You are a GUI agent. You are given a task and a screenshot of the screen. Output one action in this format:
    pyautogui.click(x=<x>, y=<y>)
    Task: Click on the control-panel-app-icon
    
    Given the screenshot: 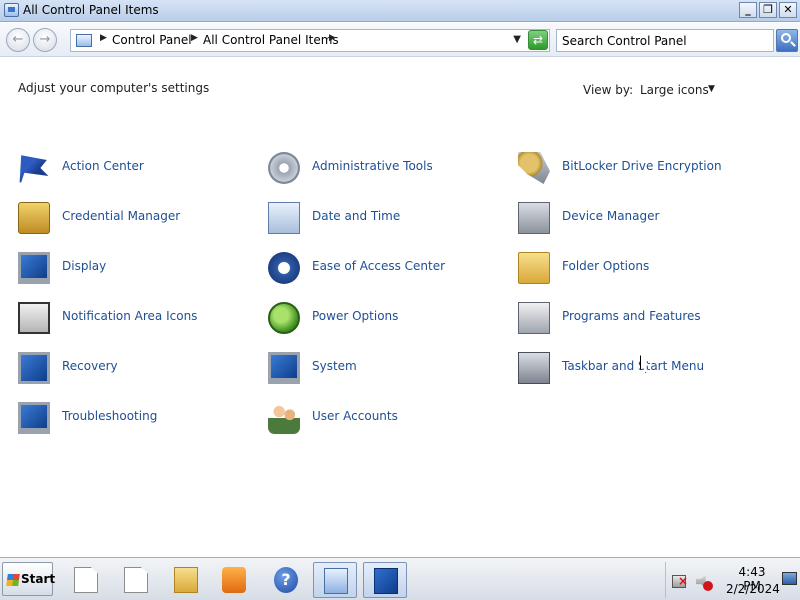 What is the action you would take?
    pyautogui.click(x=11, y=10)
    